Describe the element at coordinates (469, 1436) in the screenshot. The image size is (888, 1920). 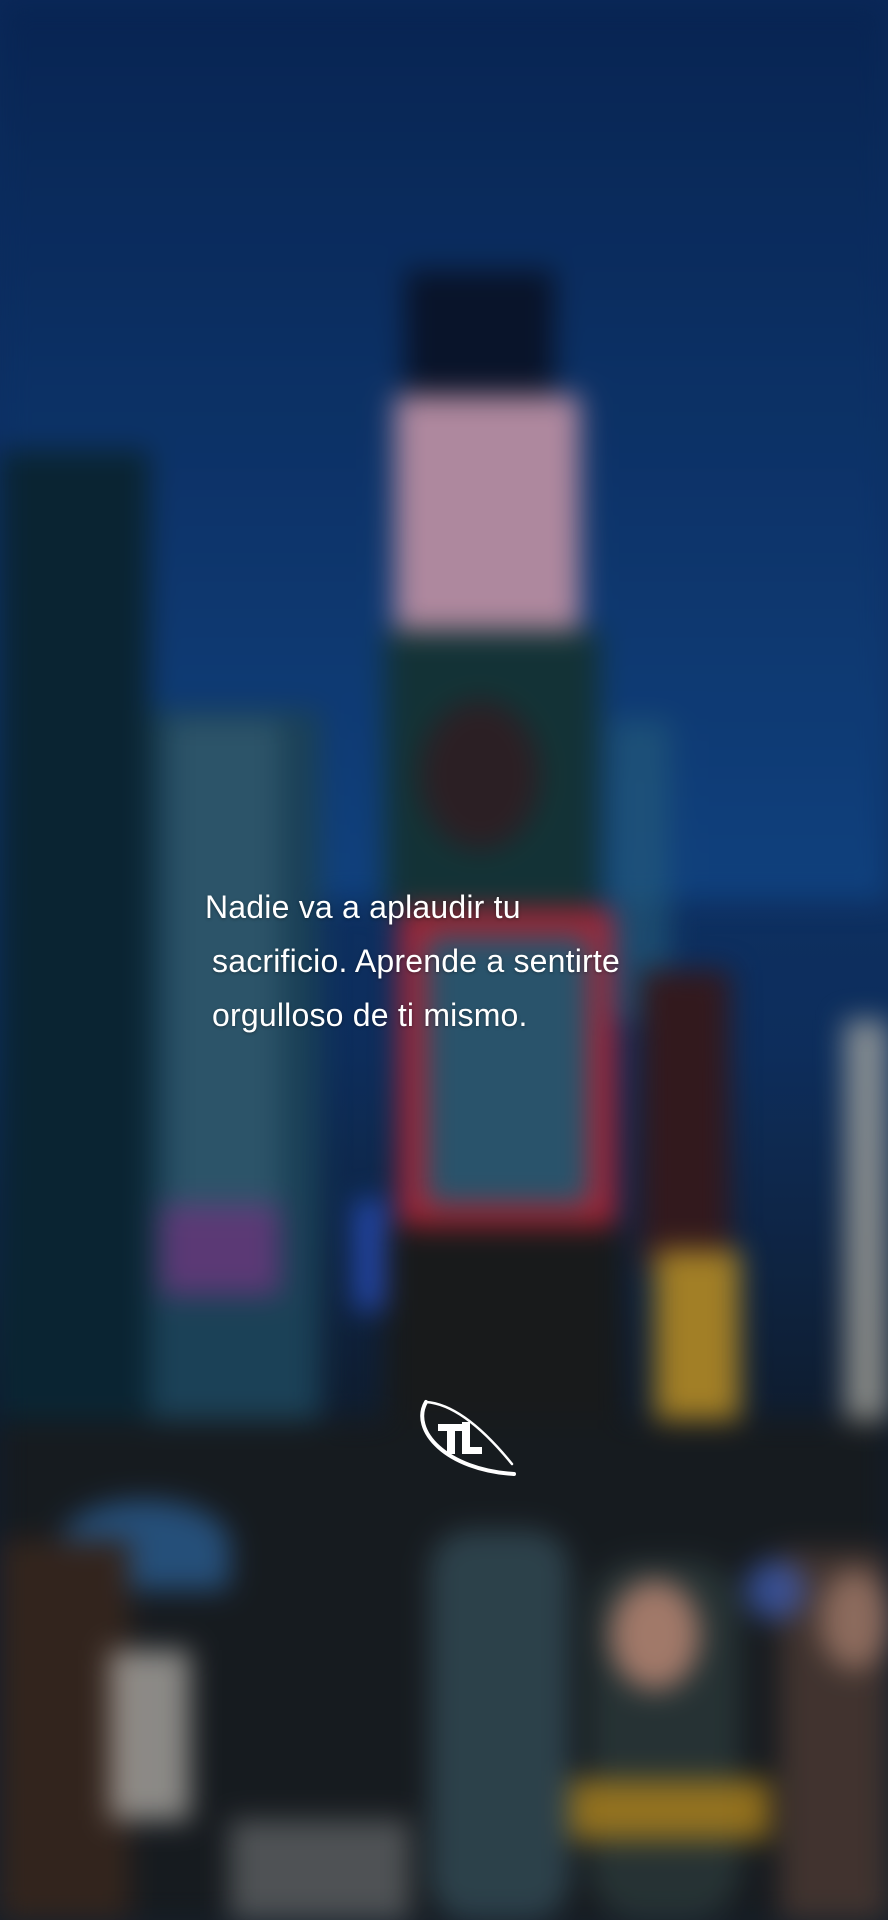
I see `tl-swoosh-logo-icon` at that location.